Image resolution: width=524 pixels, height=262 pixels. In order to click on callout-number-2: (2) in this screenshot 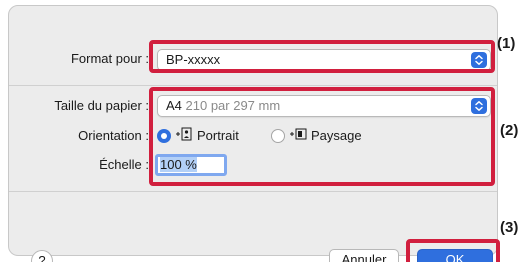, I will do `click(509, 130)`.